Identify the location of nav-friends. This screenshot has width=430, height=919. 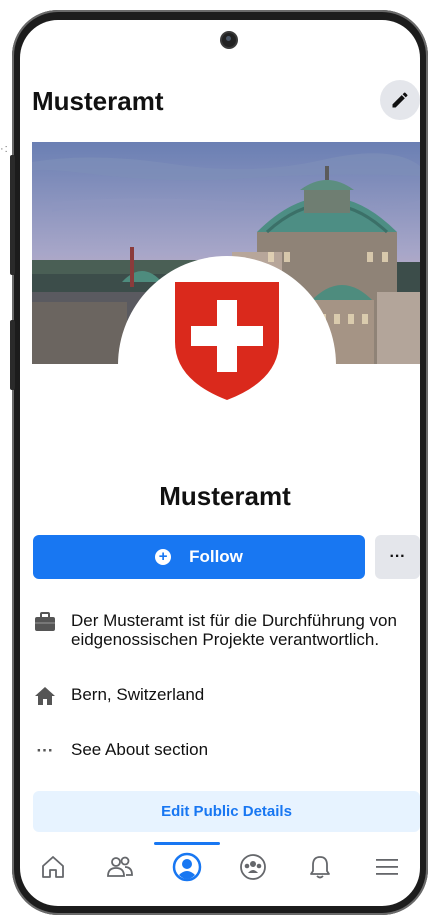
(120, 867).